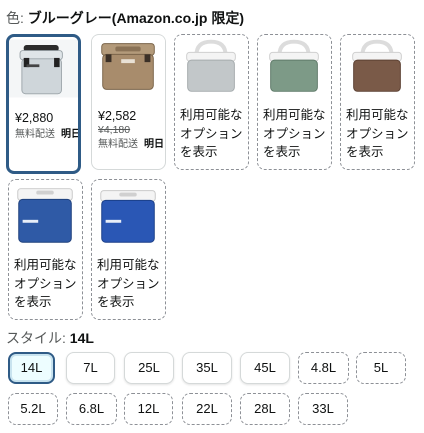 This screenshot has width=424, height=433. Describe the element at coordinates (207, 368) in the screenshot. I see `size-option-35l: 35L` at that location.